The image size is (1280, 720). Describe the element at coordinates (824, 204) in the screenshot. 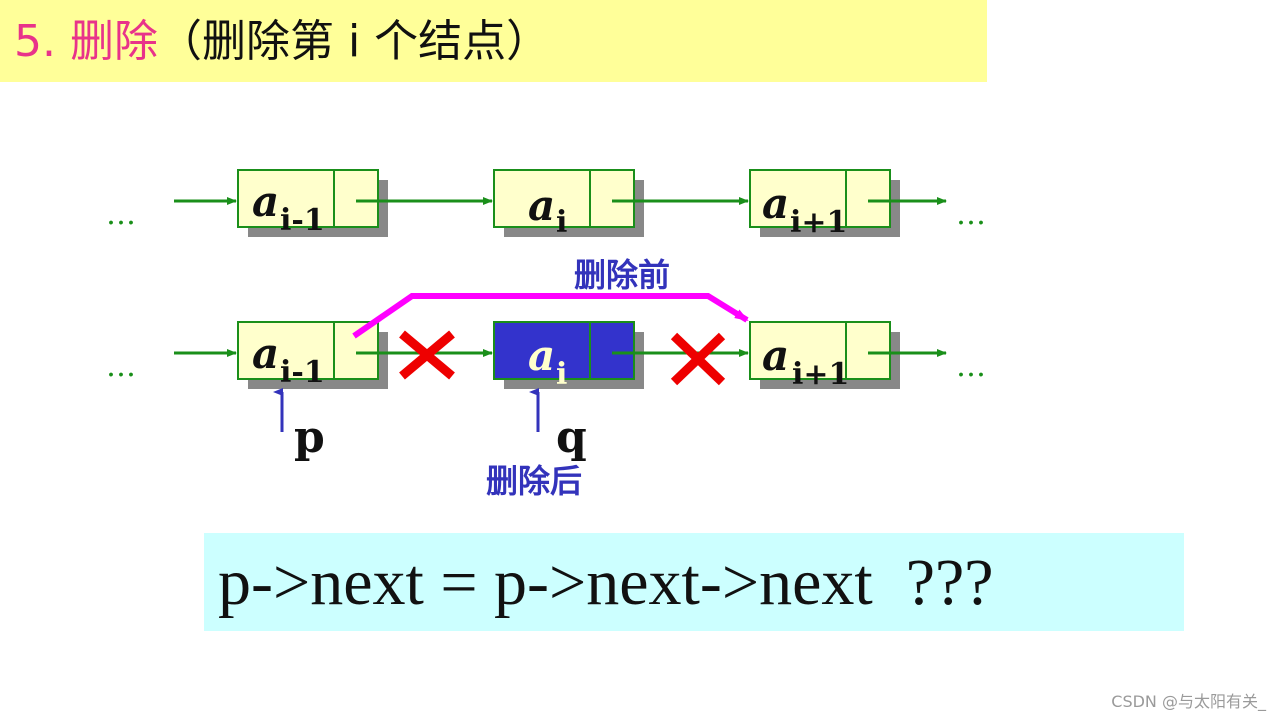

I see `row1-node-a-i-plus-1: a i+1` at that location.